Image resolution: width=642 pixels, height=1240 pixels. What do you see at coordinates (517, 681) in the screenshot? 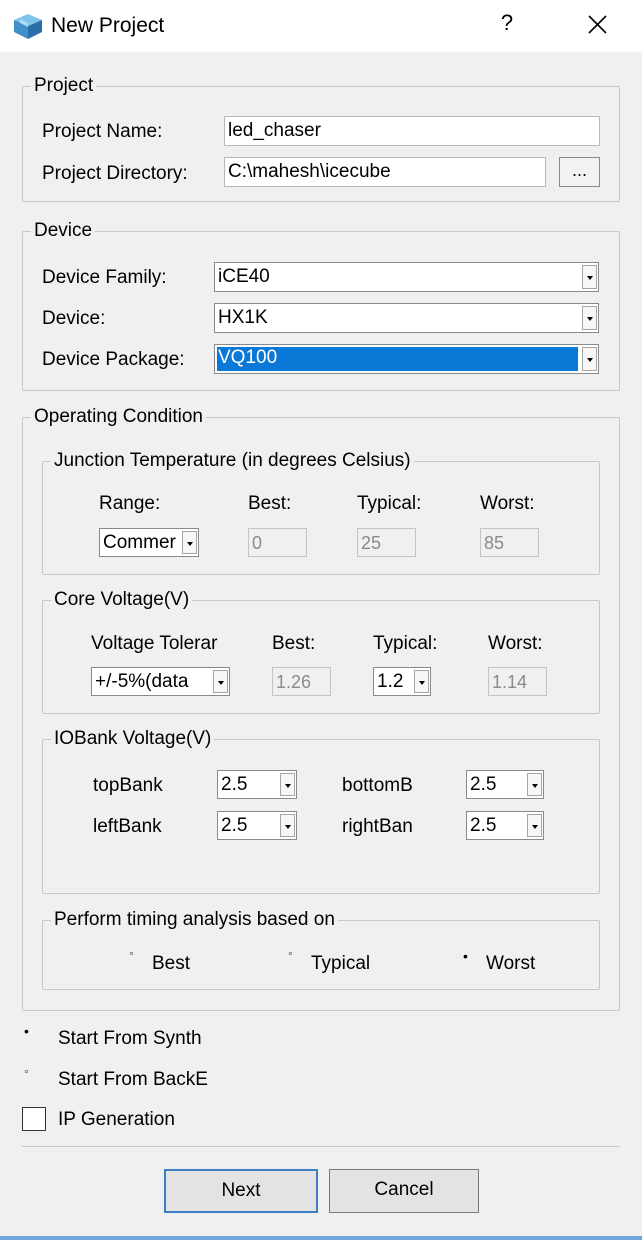
I see `core-worst-field: 1.14` at bounding box center [517, 681].